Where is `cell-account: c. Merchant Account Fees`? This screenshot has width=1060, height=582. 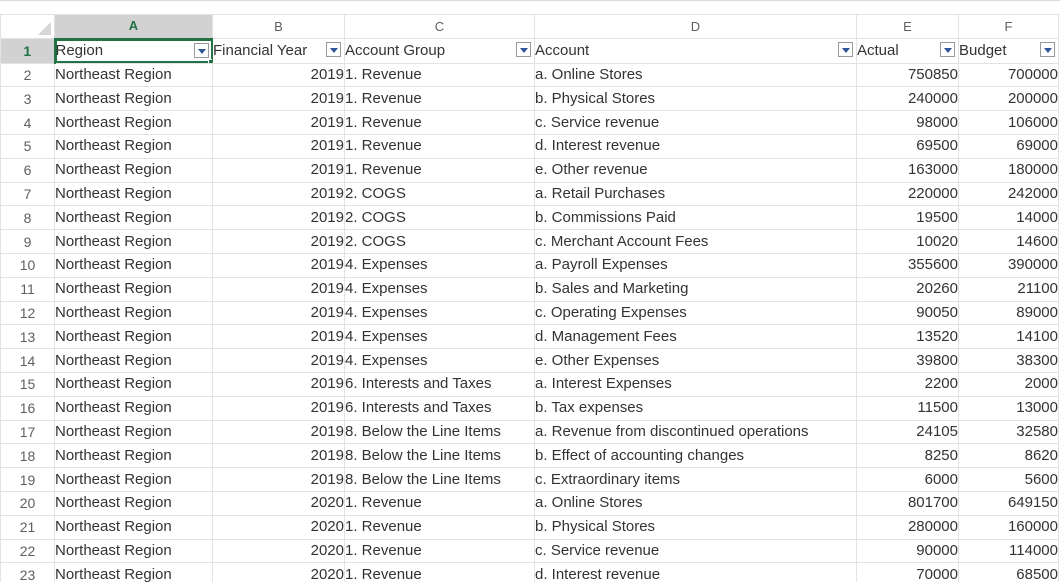 cell-account: c. Merchant Account Fees is located at coordinates (695, 241).